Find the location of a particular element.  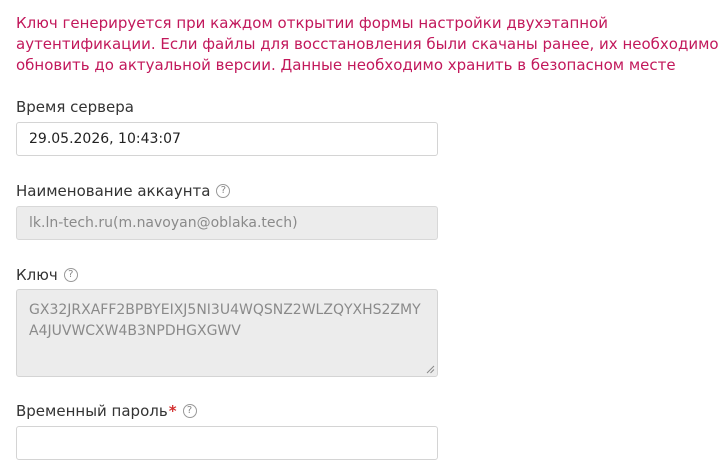

temp-password-label: Временный пароль * ? is located at coordinates (106, 411).